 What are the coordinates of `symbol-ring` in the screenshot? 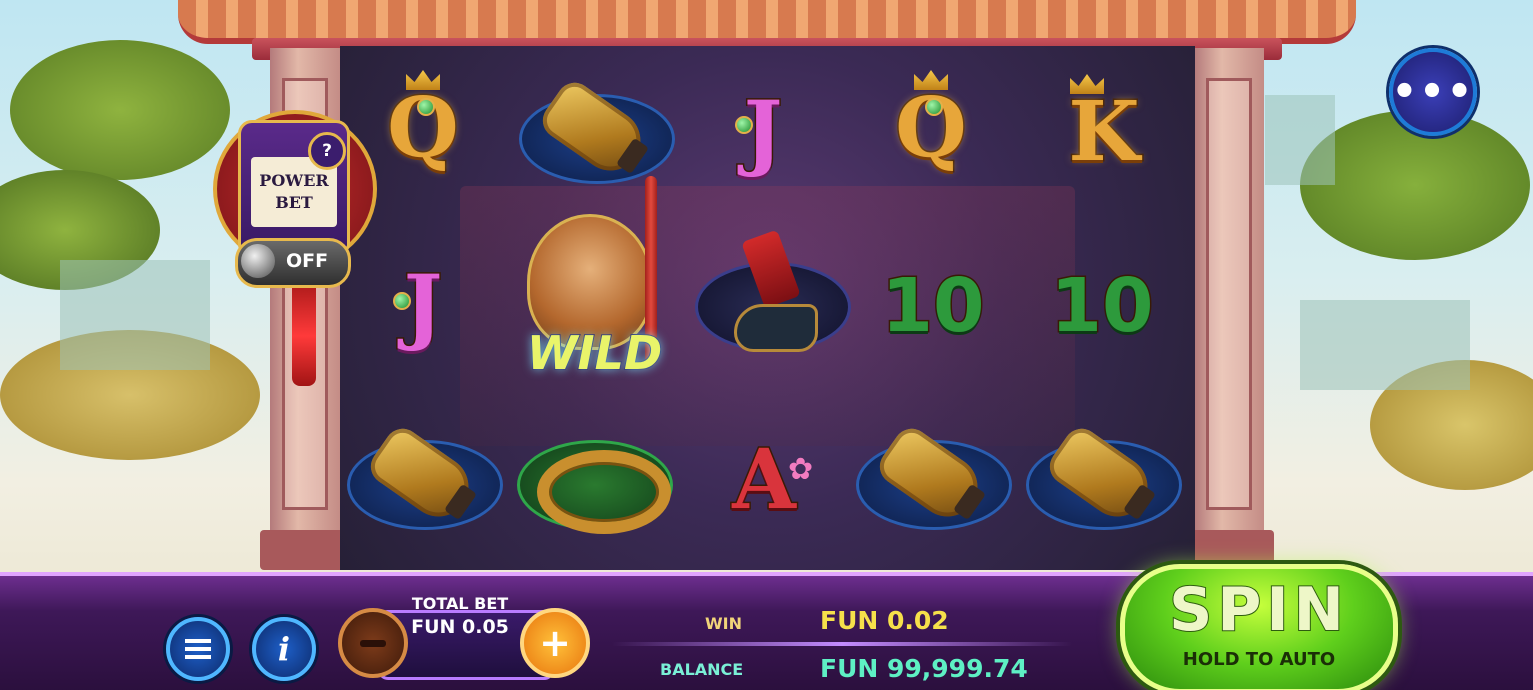 It's located at (592, 480).